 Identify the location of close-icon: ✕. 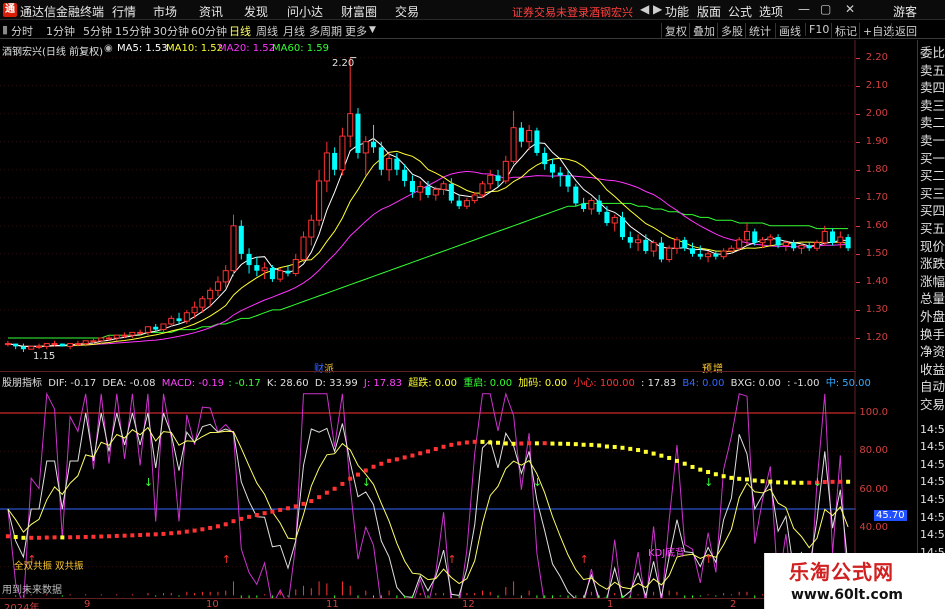
(850, 9).